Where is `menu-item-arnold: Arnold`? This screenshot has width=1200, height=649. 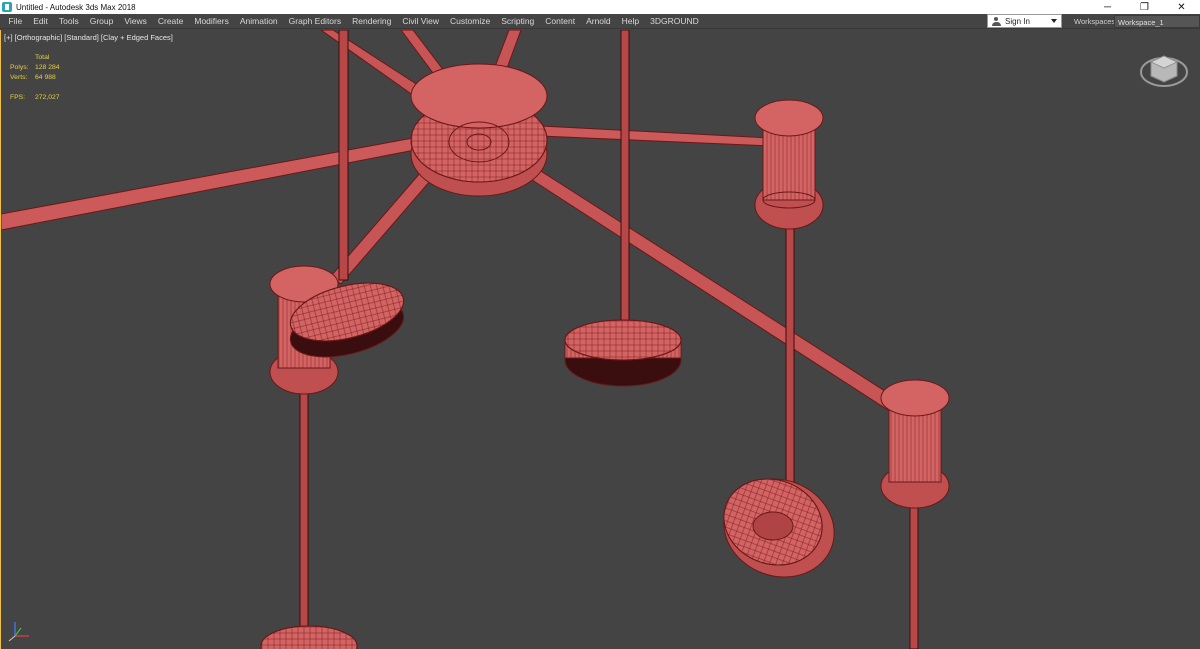
menu-item-arnold: Arnold is located at coordinates (599, 21).